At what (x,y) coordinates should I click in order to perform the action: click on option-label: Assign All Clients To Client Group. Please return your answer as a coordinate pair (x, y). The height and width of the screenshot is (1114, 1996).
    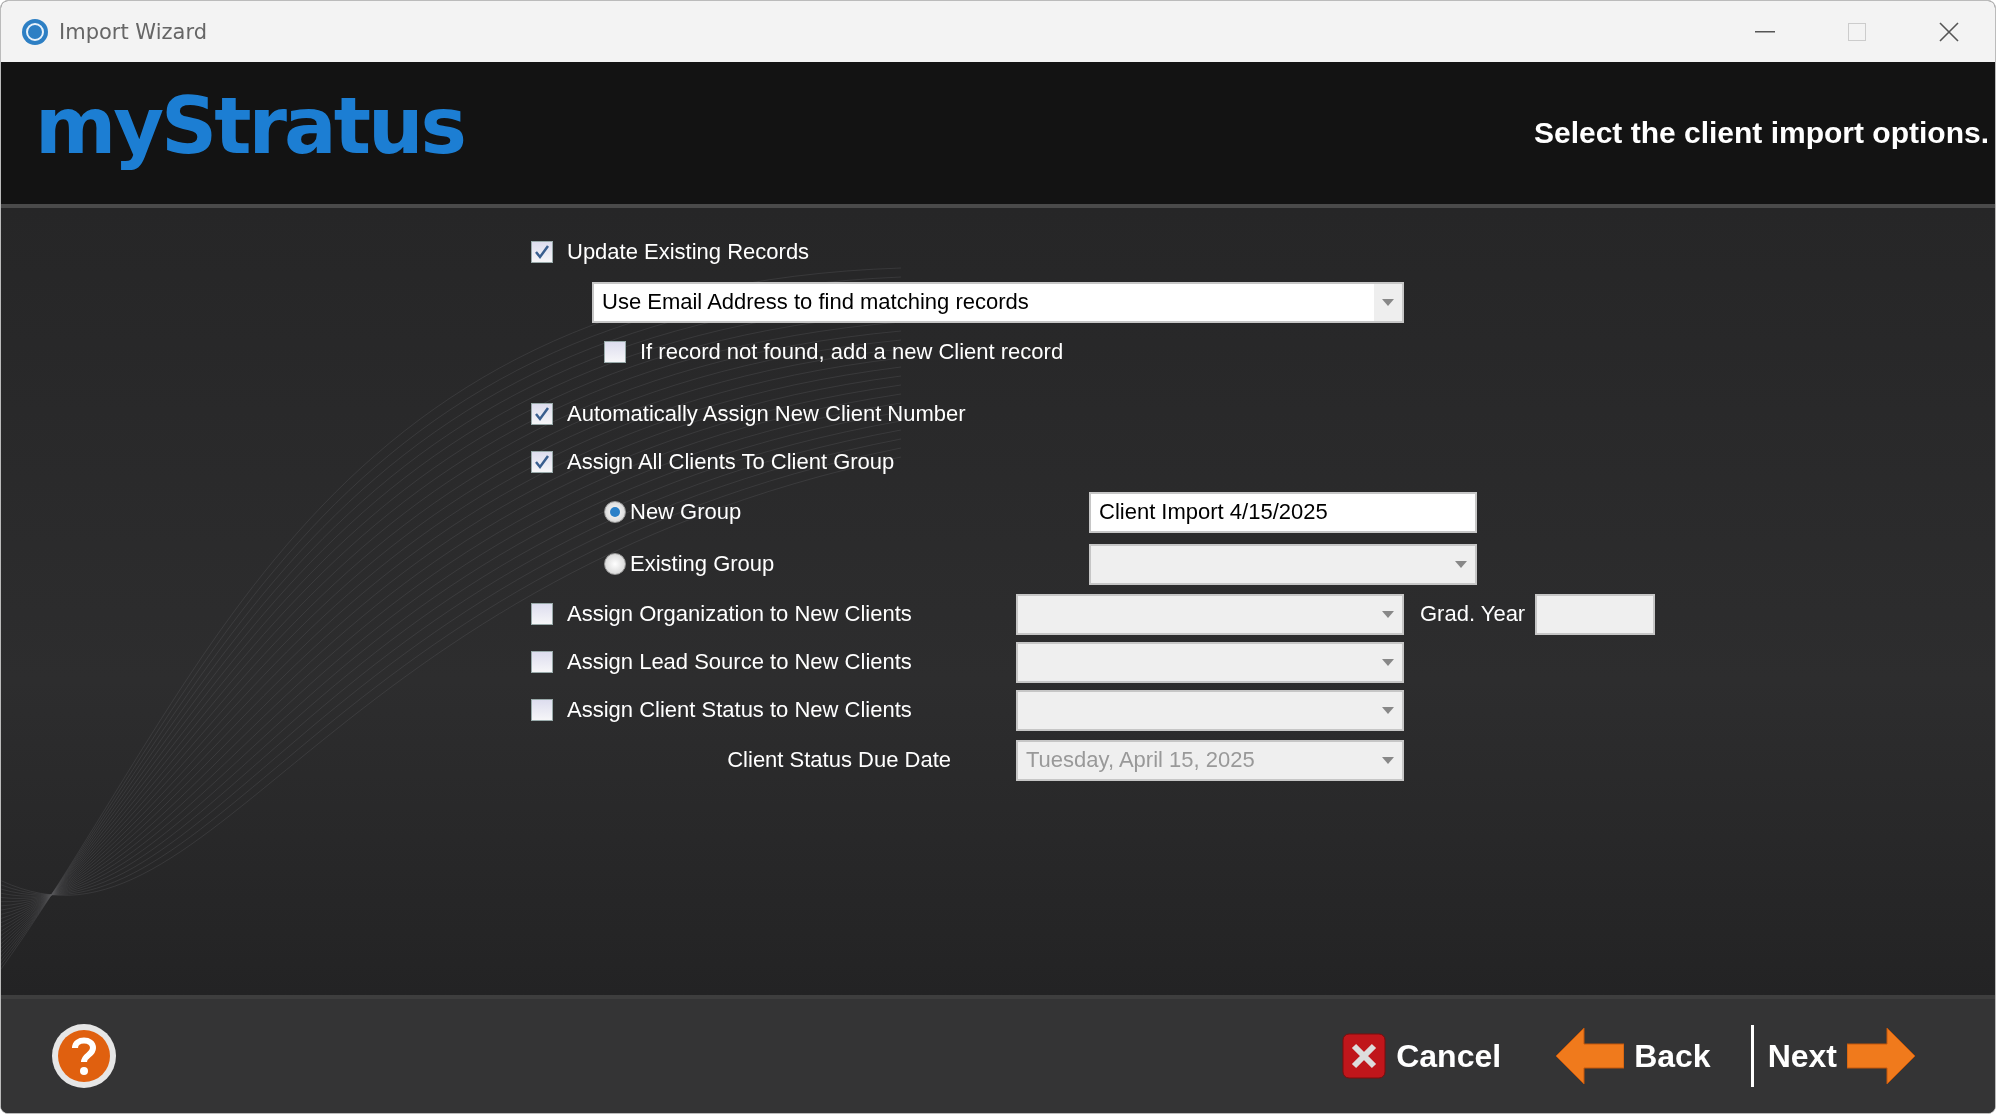
    Looking at the image, I should click on (731, 462).